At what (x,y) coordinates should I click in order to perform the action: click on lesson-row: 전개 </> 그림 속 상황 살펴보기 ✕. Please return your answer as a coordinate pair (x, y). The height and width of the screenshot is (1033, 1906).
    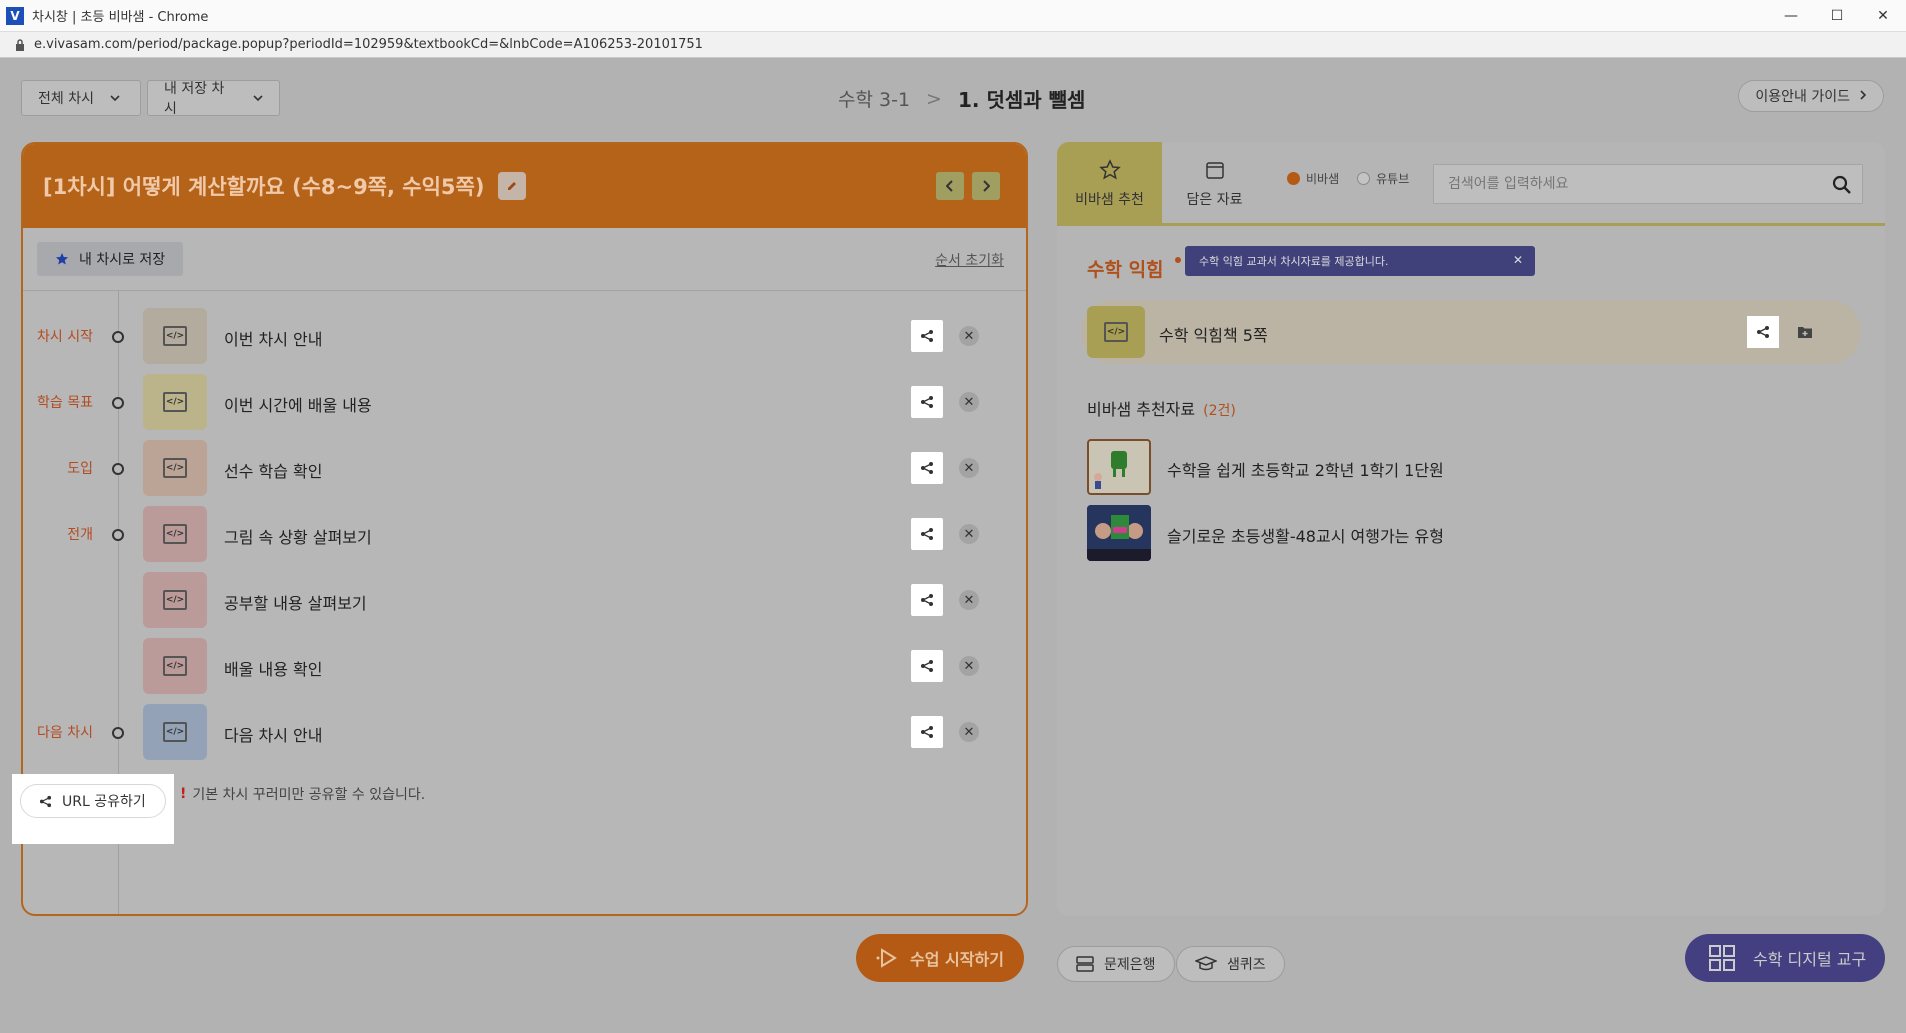
    Looking at the image, I should click on (524, 534).